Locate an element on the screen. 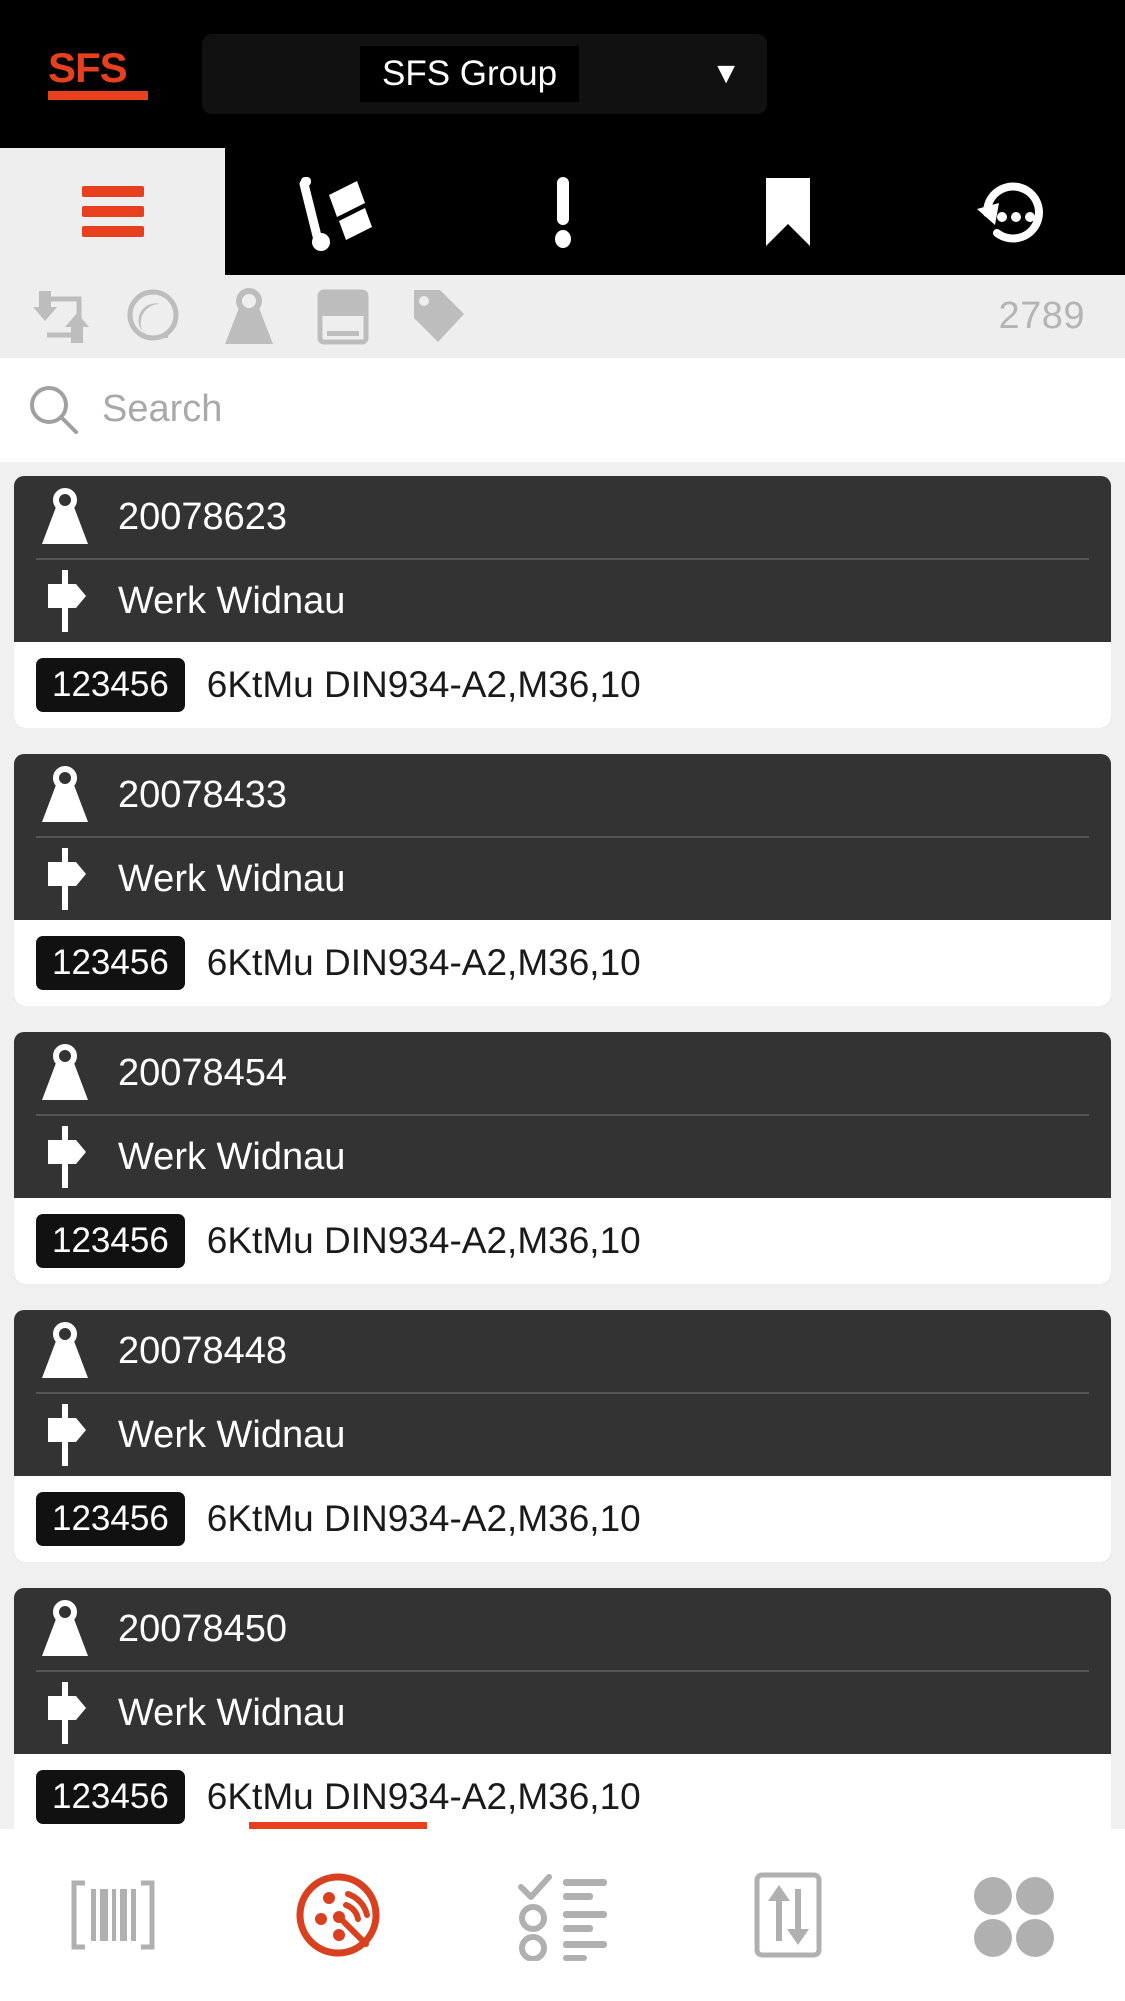 This screenshot has width=1125, height=2001. barcode-icon is located at coordinates (112, 1915).